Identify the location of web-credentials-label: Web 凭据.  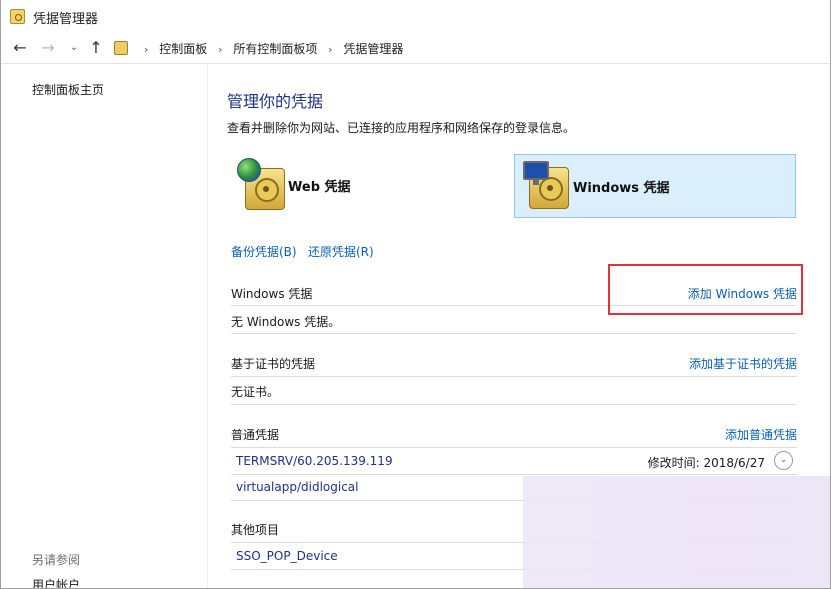
(319, 187).